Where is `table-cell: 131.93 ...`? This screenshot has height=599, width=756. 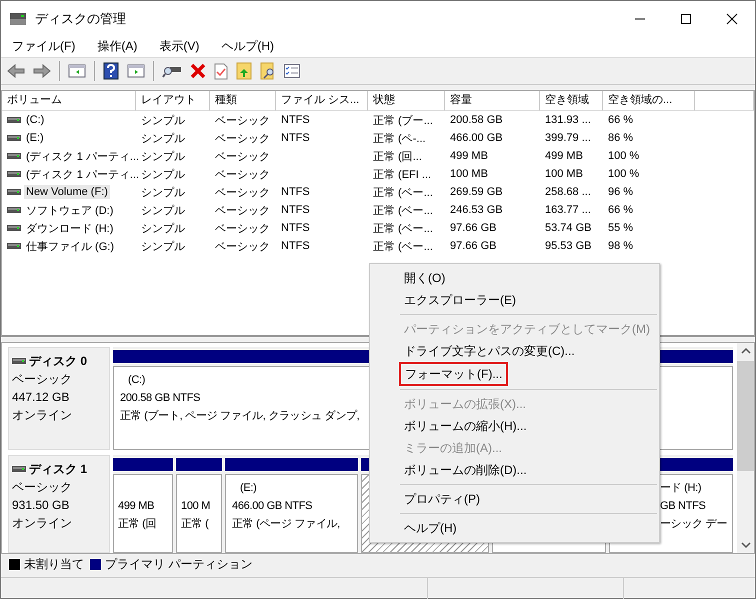 table-cell: 131.93 ... is located at coordinates (568, 120).